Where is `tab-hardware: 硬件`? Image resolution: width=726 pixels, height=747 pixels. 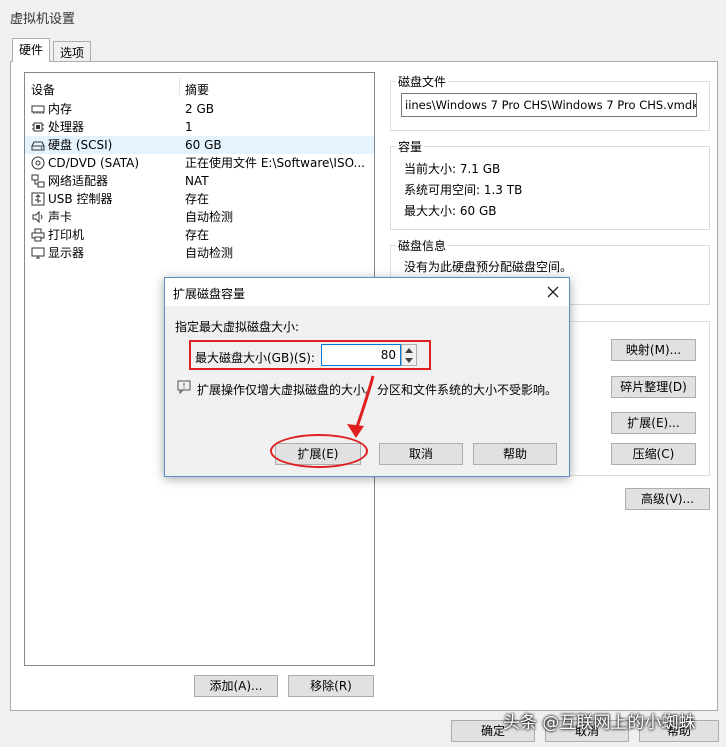 tab-hardware: 硬件 is located at coordinates (31, 50).